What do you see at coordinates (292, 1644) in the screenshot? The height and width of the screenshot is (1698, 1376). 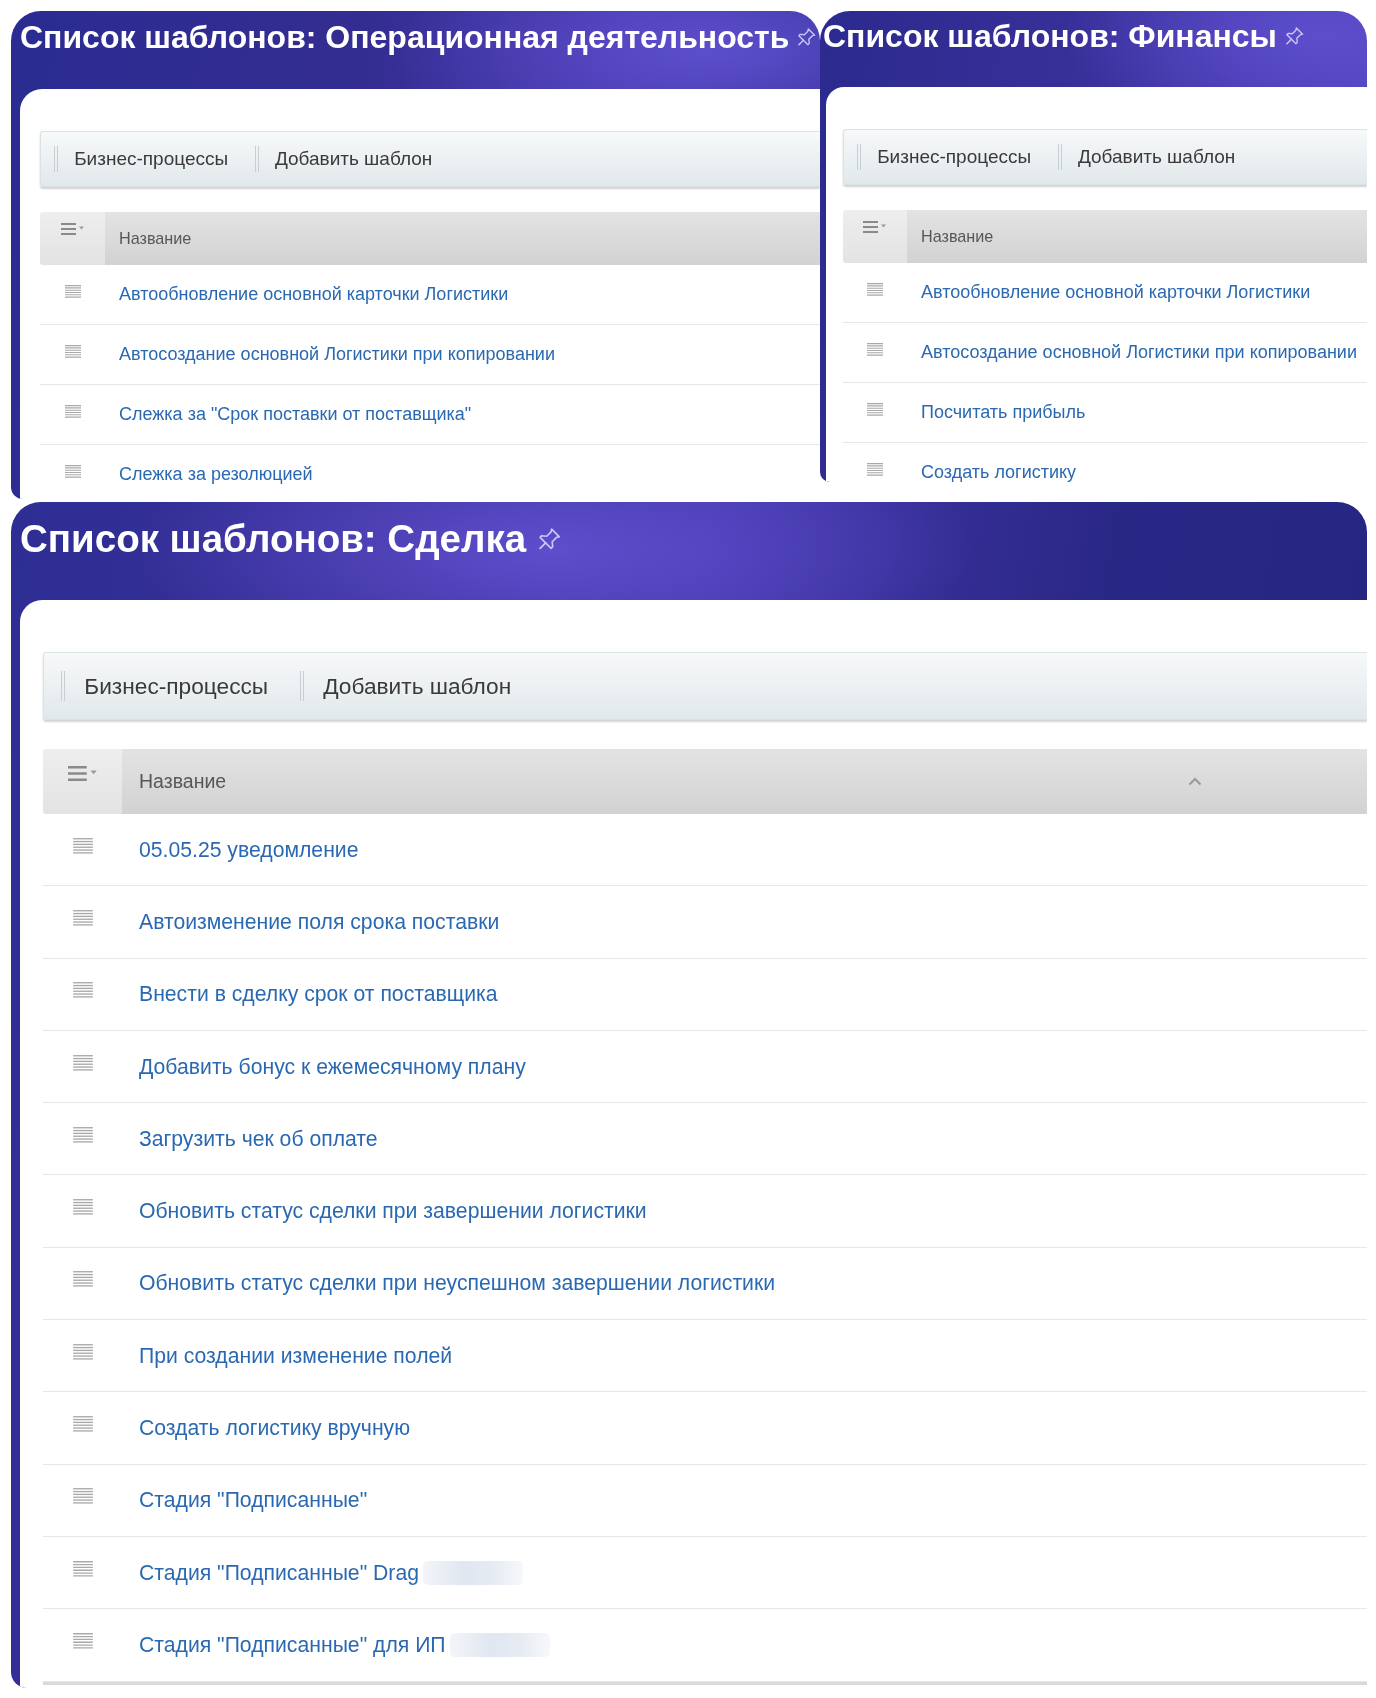 I see `template-link: Стадия "Подписанные" для ИП` at bounding box center [292, 1644].